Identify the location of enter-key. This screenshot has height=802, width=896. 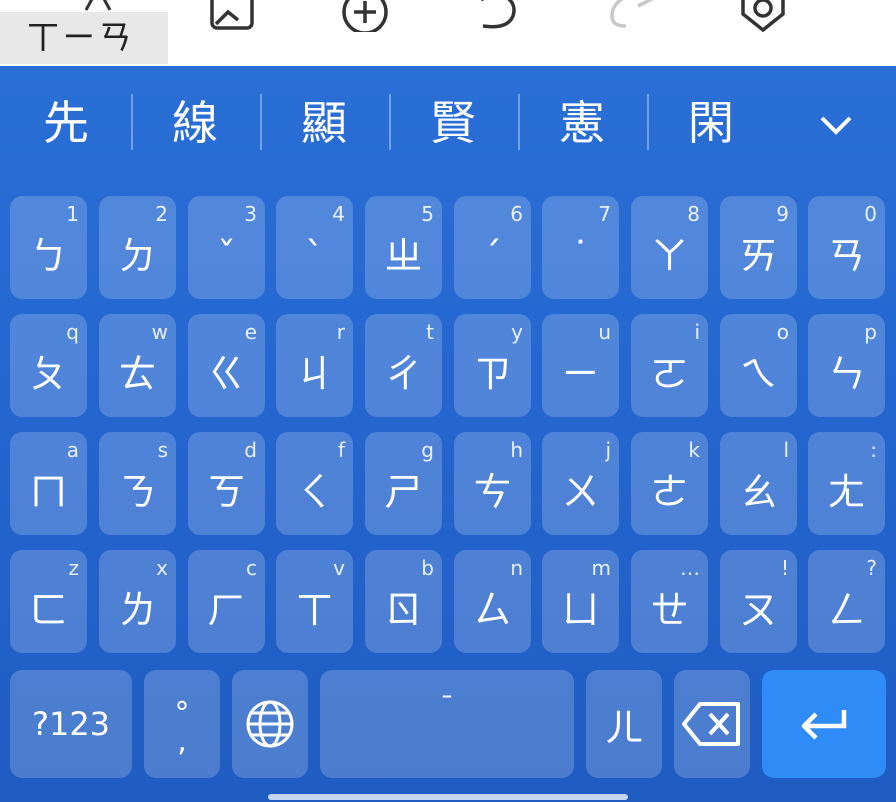
(824, 724).